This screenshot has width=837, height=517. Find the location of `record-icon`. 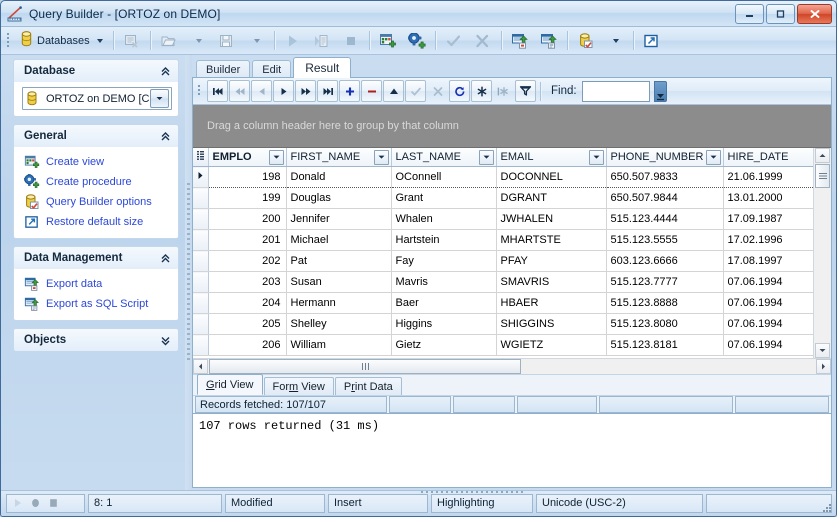

record-icon is located at coordinates (36, 503).